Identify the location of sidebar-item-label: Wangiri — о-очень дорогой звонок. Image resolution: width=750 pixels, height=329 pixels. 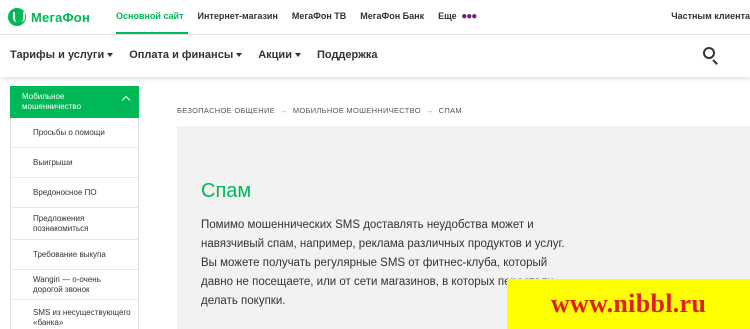
(67, 284).